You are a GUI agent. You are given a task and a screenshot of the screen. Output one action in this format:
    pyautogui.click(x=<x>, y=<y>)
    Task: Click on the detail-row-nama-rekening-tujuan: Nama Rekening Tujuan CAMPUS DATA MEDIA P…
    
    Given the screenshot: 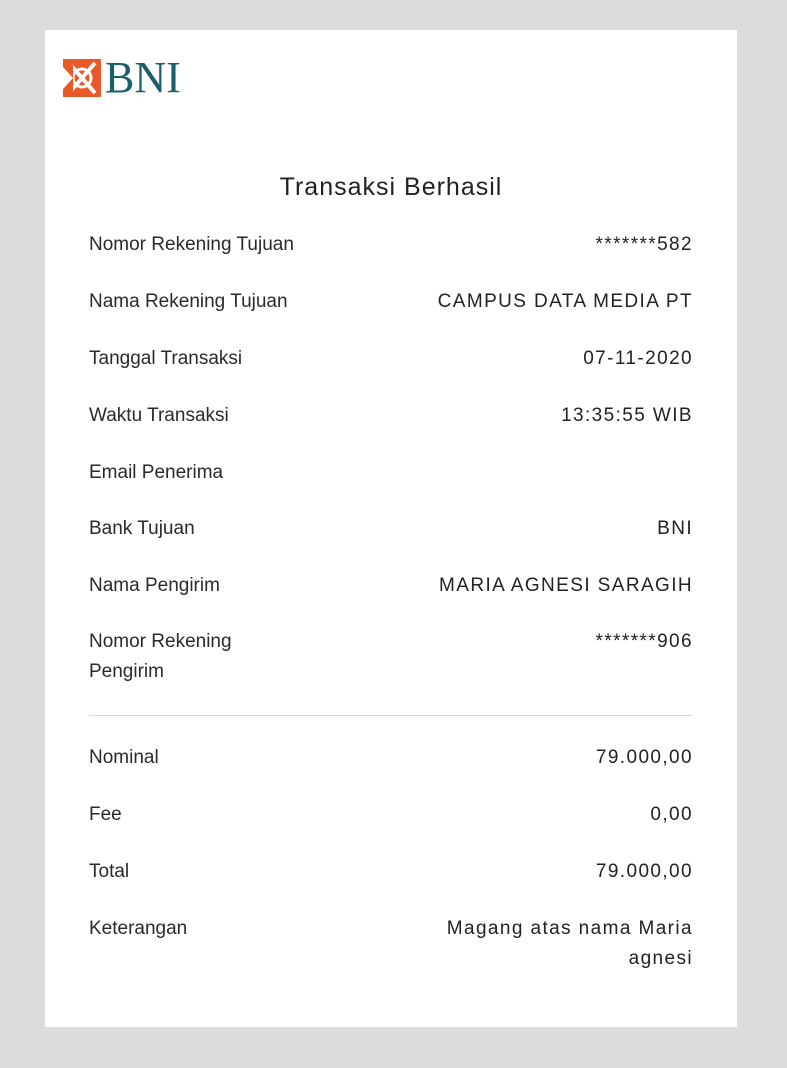 What is the action you would take?
    pyautogui.click(x=391, y=302)
    